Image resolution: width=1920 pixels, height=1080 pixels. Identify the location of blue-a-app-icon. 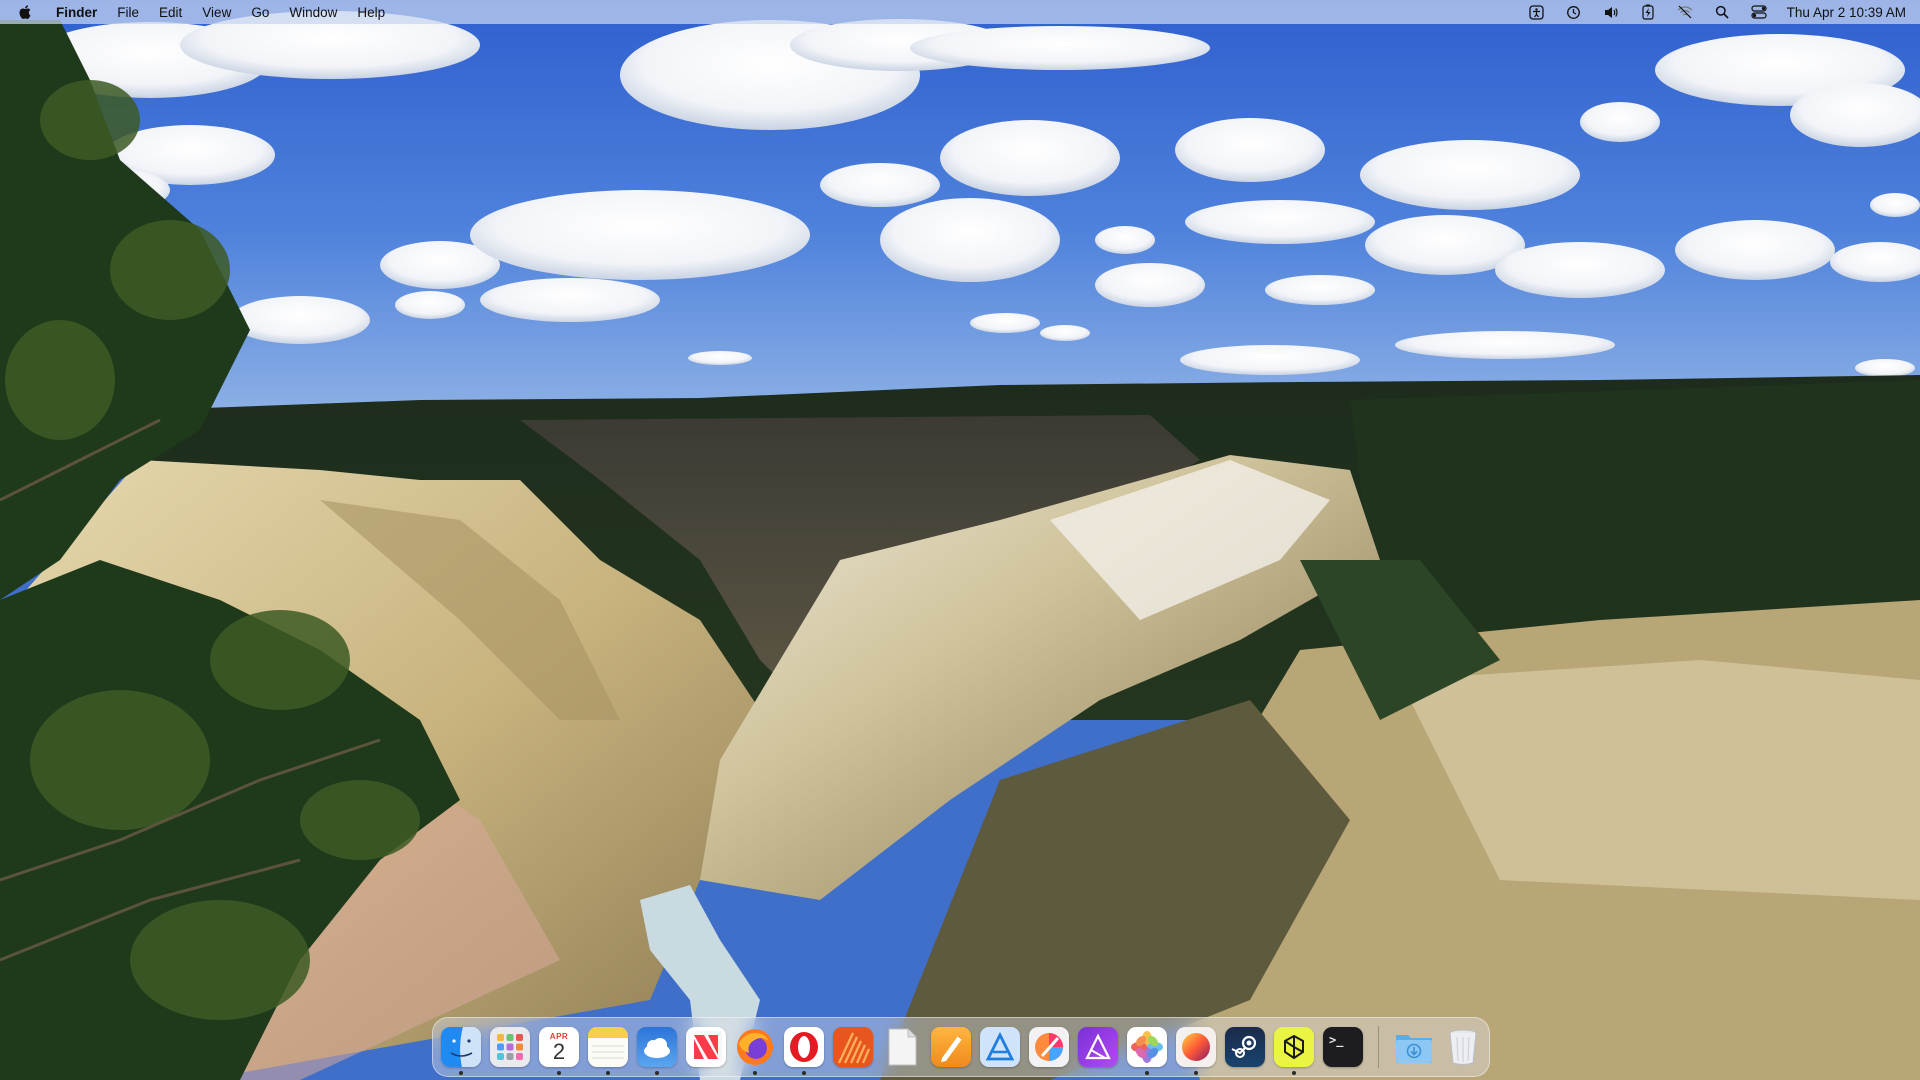
(1000, 1047).